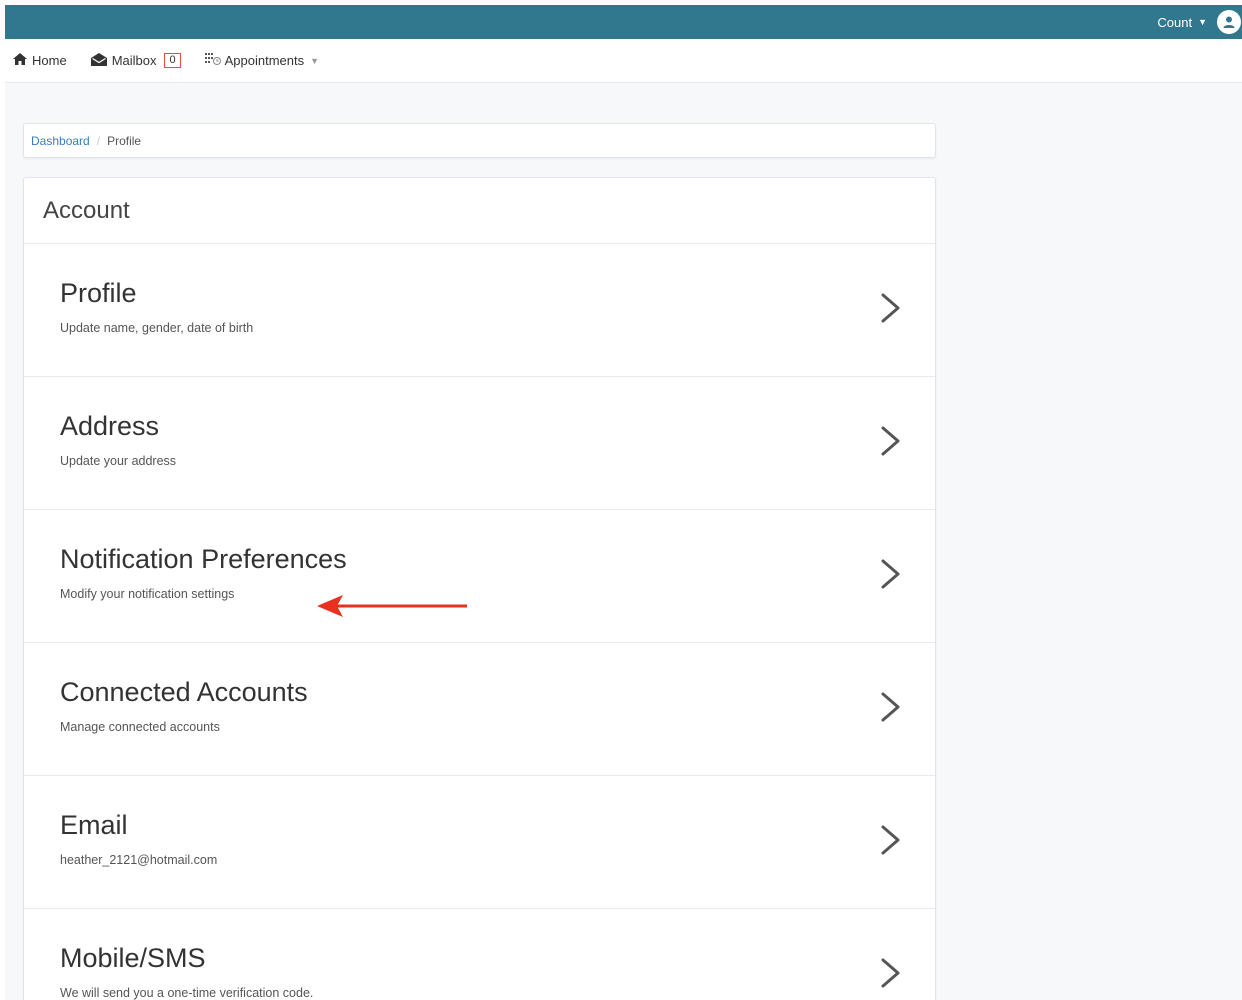 This screenshot has height=1000, width=1242. Describe the element at coordinates (60, 141) in the screenshot. I see `breadcrumb-dashboard-link: Dashboard` at that location.